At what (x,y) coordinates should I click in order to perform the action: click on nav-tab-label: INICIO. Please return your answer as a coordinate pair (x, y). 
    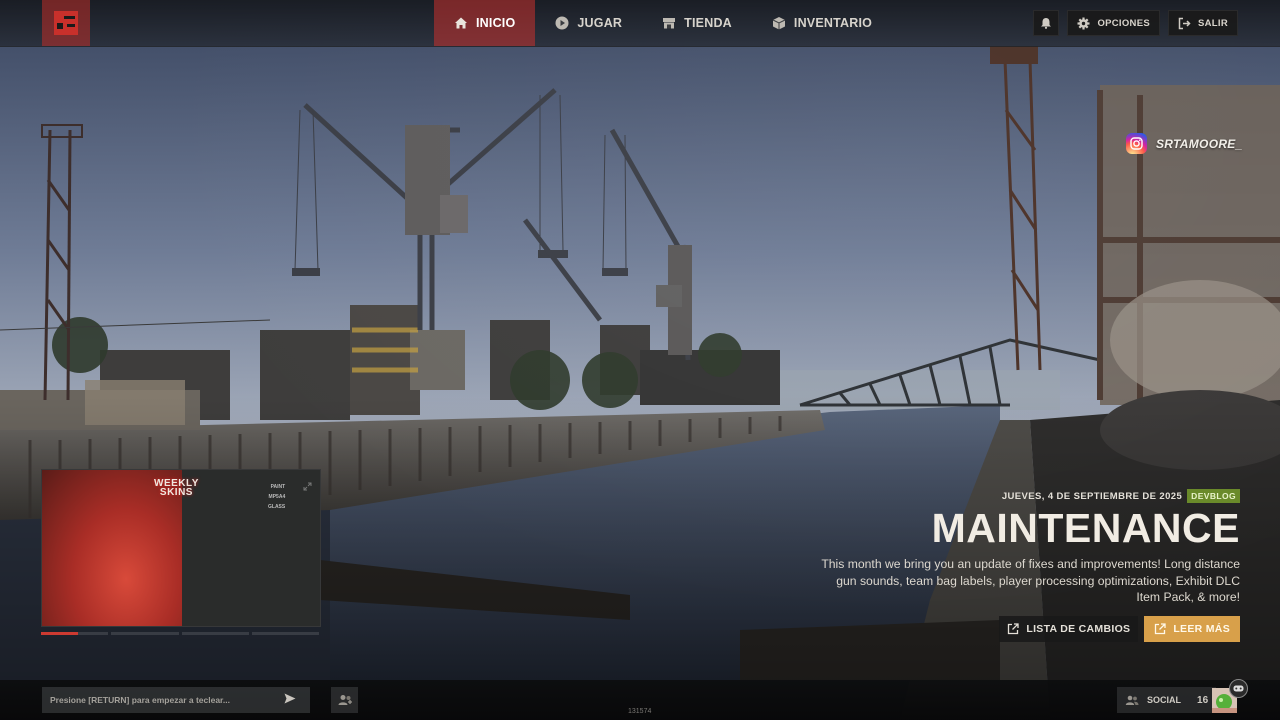
    Looking at the image, I should click on (496, 23).